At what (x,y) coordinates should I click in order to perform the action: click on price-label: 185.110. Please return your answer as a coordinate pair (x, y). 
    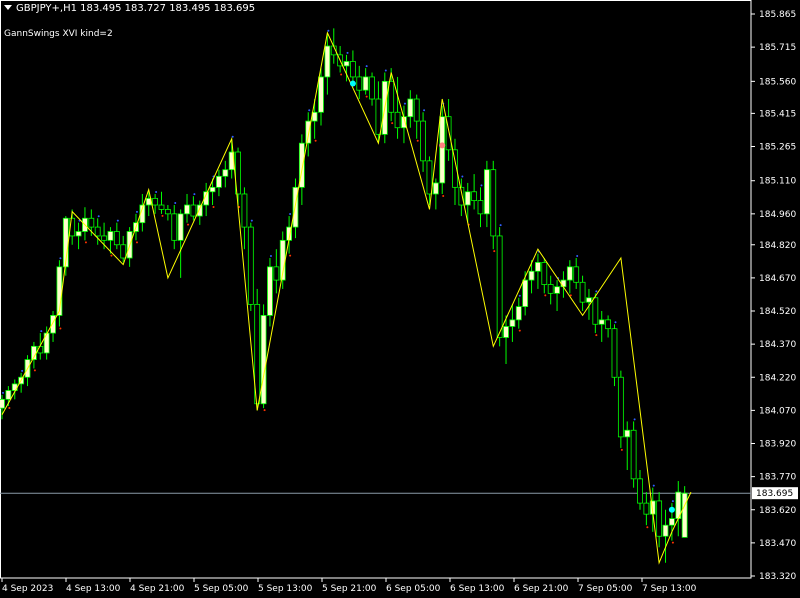
    Looking at the image, I should click on (777, 182).